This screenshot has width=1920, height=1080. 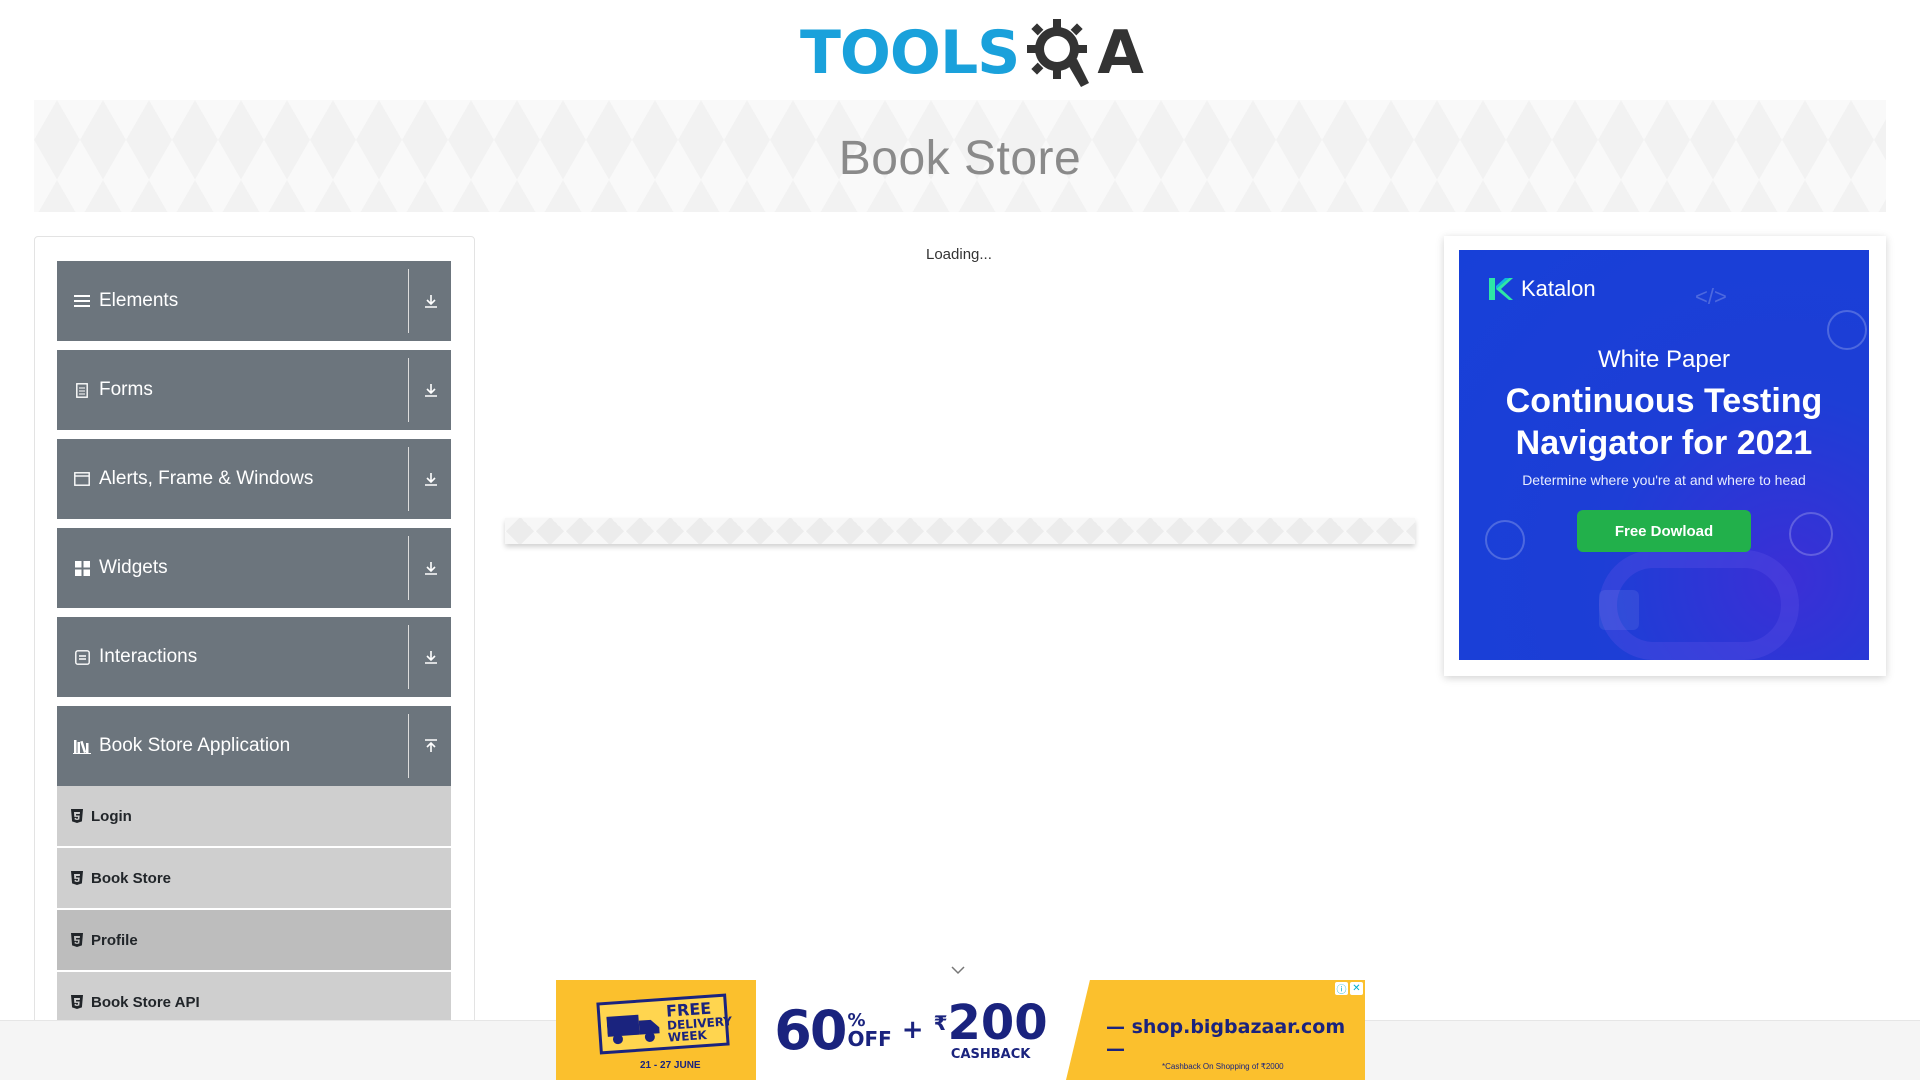 I want to click on collapse-arrow-icon, so click(x=431, y=746).